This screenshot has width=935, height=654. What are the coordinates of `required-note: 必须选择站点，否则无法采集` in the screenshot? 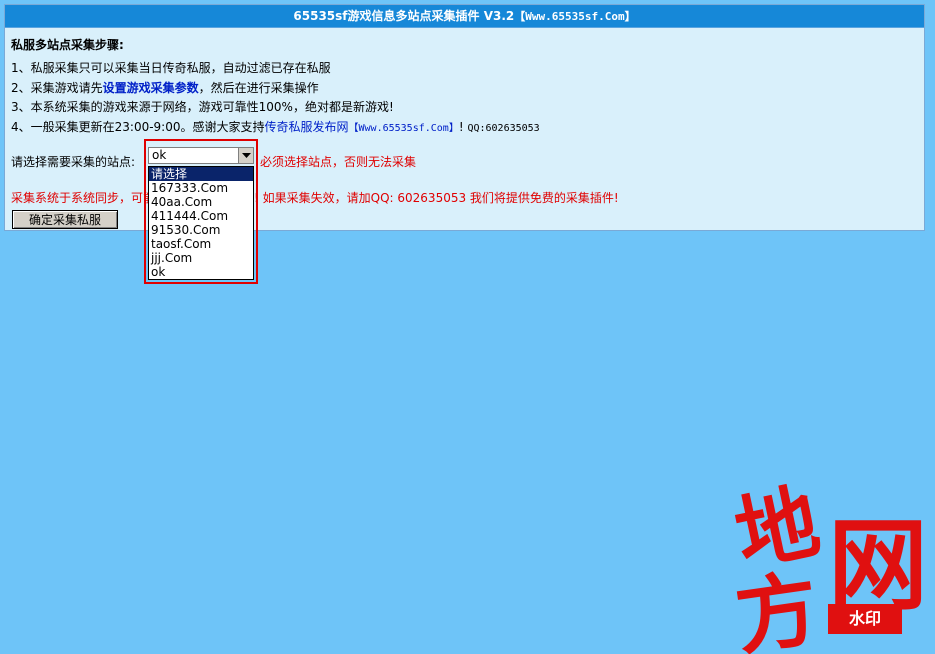 It's located at (338, 162).